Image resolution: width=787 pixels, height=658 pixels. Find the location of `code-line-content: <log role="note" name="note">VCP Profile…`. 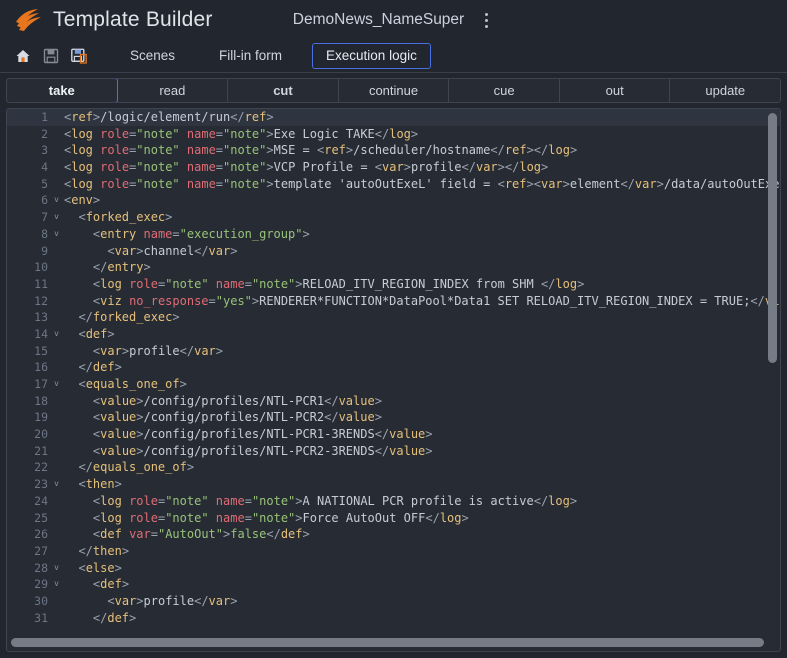

code-line-content: <log role="note" name="note">VCP Profile… is located at coordinates (306, 167).